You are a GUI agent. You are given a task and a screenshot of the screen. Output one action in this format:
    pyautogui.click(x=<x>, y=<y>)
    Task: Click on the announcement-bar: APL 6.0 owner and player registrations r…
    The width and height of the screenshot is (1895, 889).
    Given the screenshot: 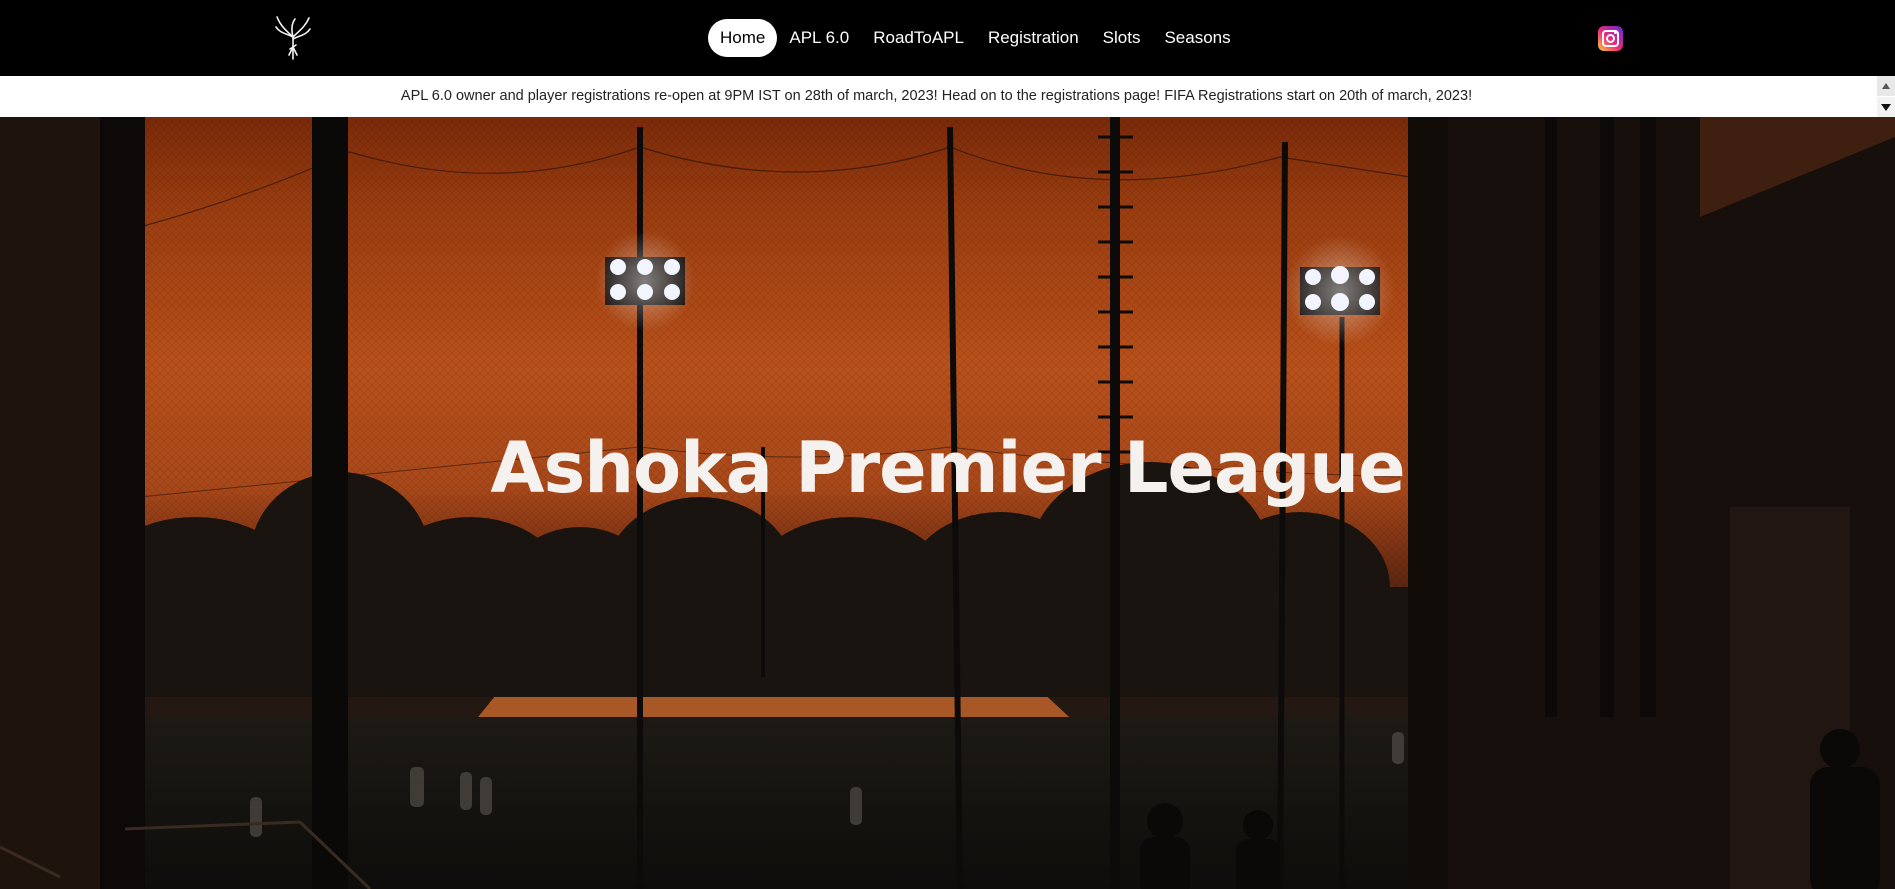 What is the action you would take?
    pyautogui.click(x=947, y=96)
    